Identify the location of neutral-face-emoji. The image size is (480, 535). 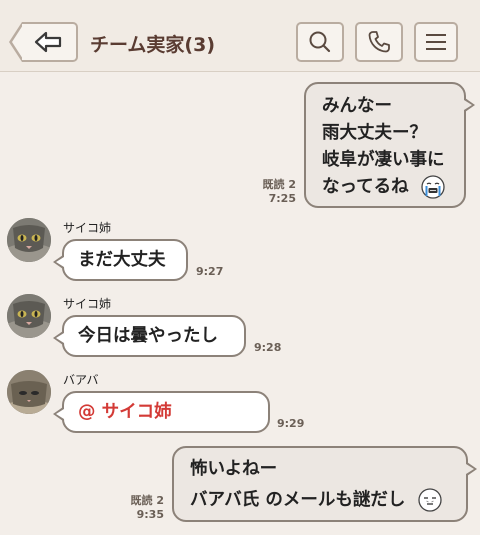
(429, 500).